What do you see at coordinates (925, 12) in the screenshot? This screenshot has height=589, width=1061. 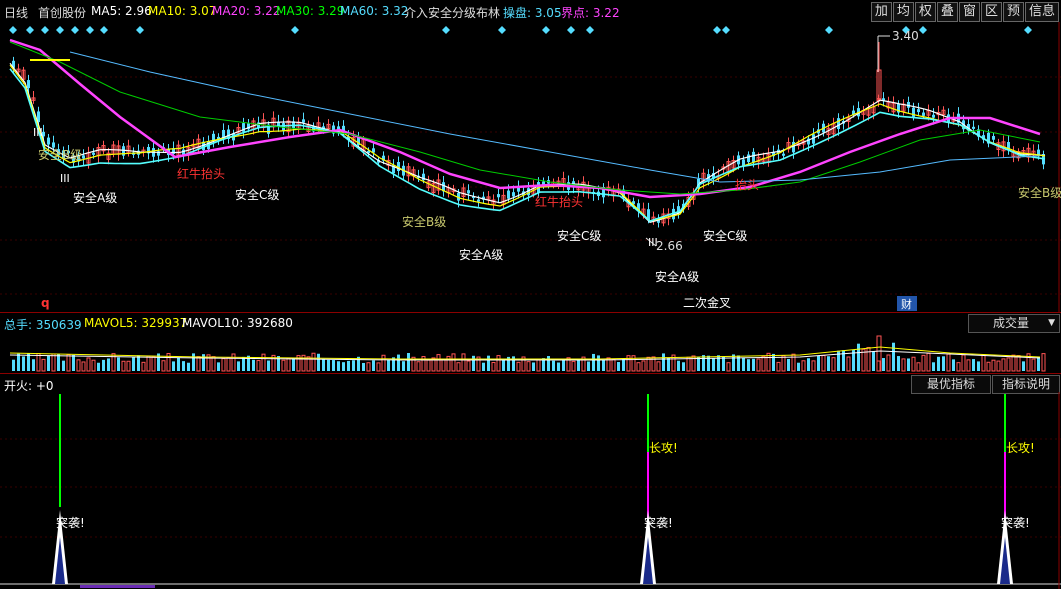 I see `rights-button: 权` at bounding box center [925, 12].